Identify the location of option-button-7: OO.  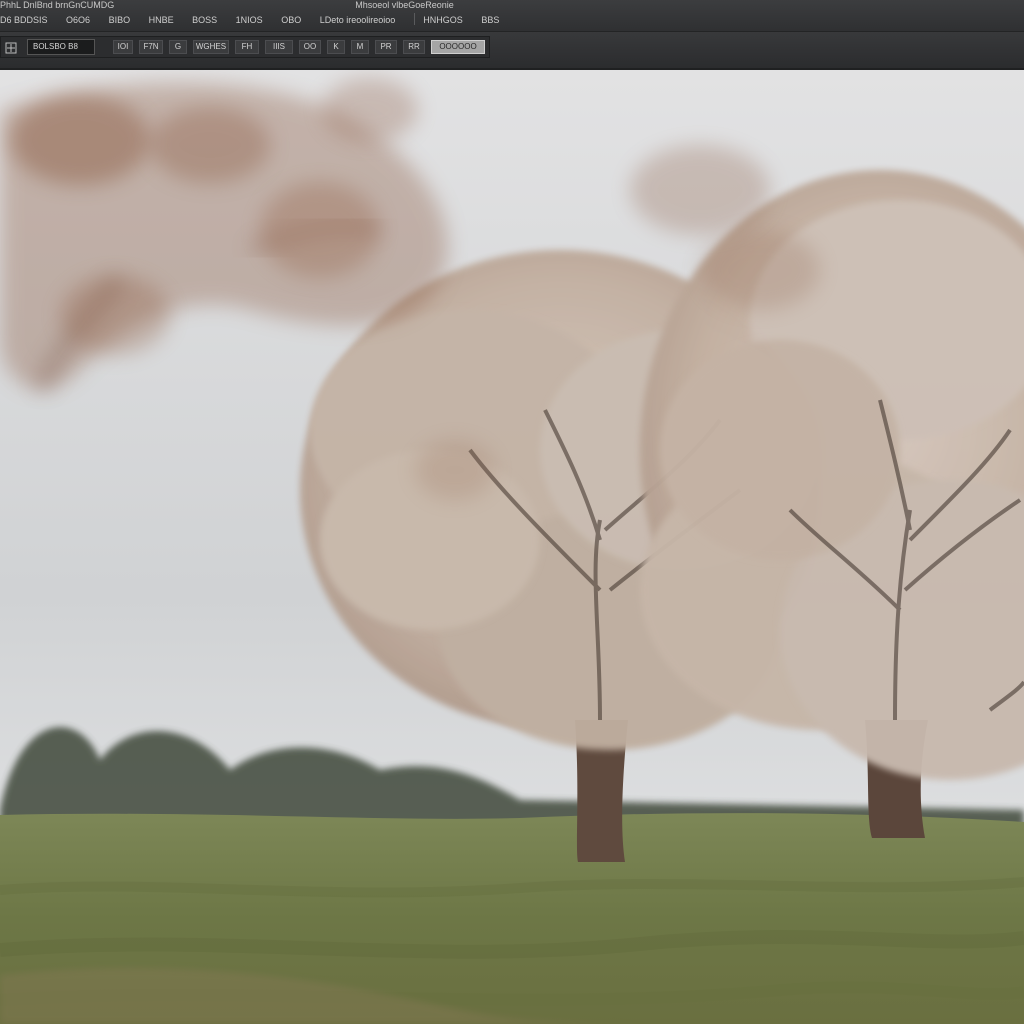
(310, 47).